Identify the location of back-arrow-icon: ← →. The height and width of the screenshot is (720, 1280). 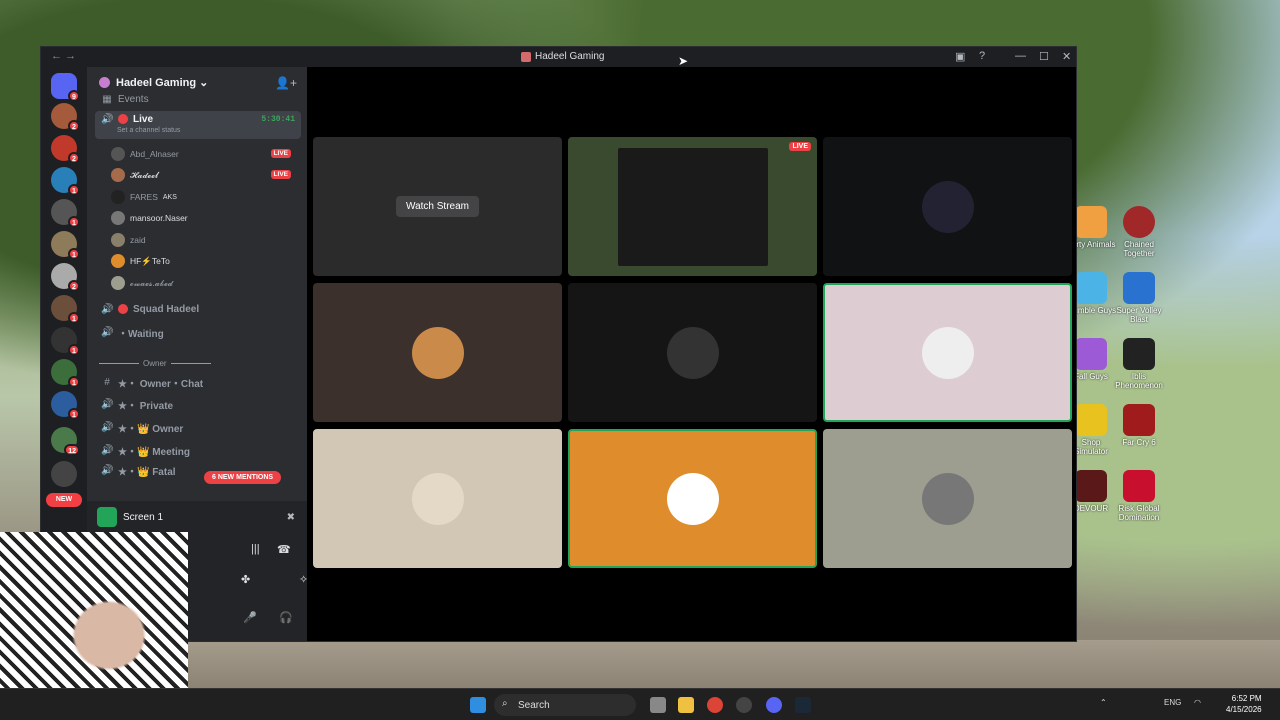
(63, 56).